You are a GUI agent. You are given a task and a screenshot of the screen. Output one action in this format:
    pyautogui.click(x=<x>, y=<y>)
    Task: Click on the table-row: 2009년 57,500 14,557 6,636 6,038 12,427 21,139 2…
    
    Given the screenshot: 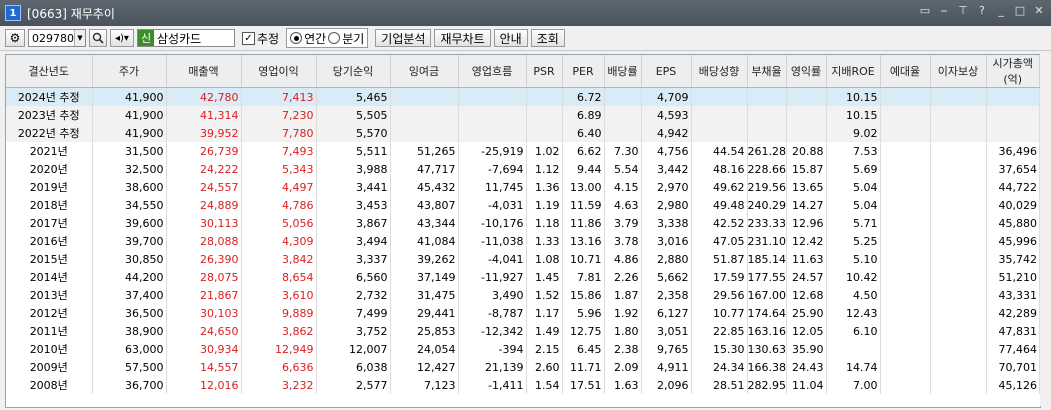 What is the action you would take?
    pyautogui.click(x=523, y=367)
    